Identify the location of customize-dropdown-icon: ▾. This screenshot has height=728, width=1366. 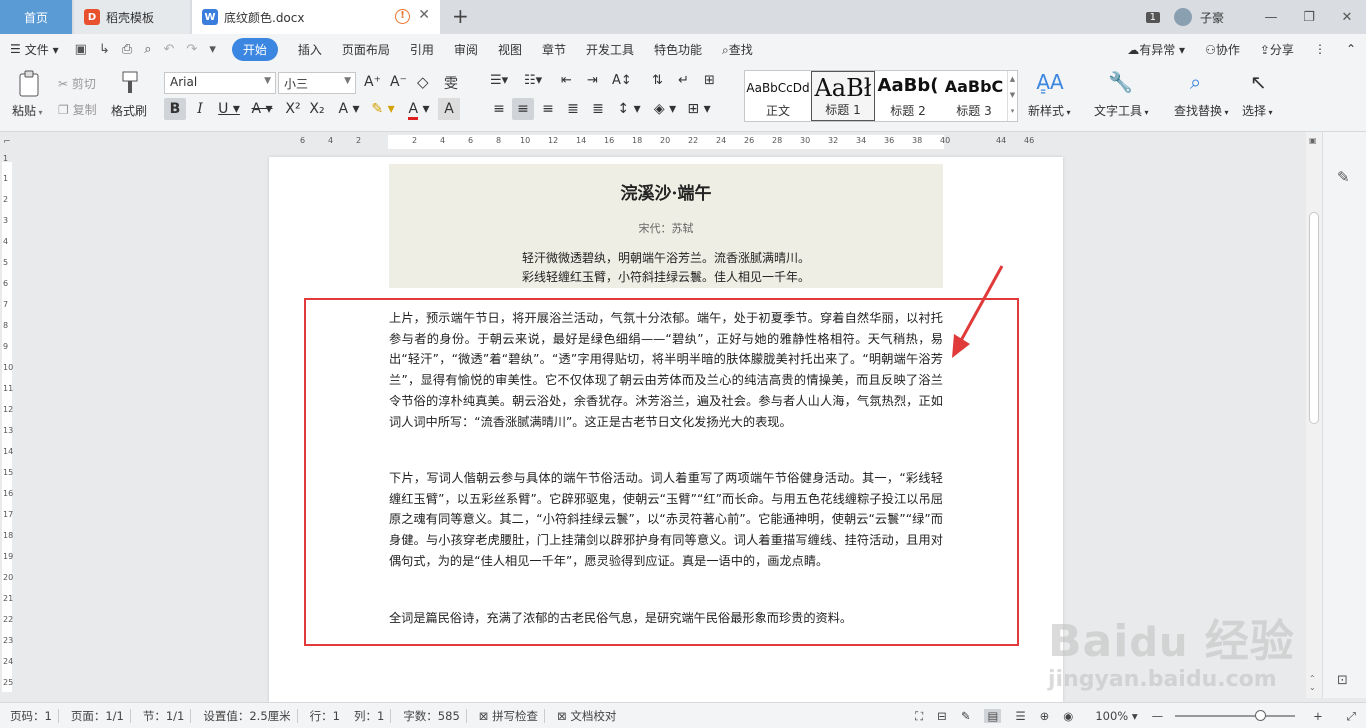
(212, 49).